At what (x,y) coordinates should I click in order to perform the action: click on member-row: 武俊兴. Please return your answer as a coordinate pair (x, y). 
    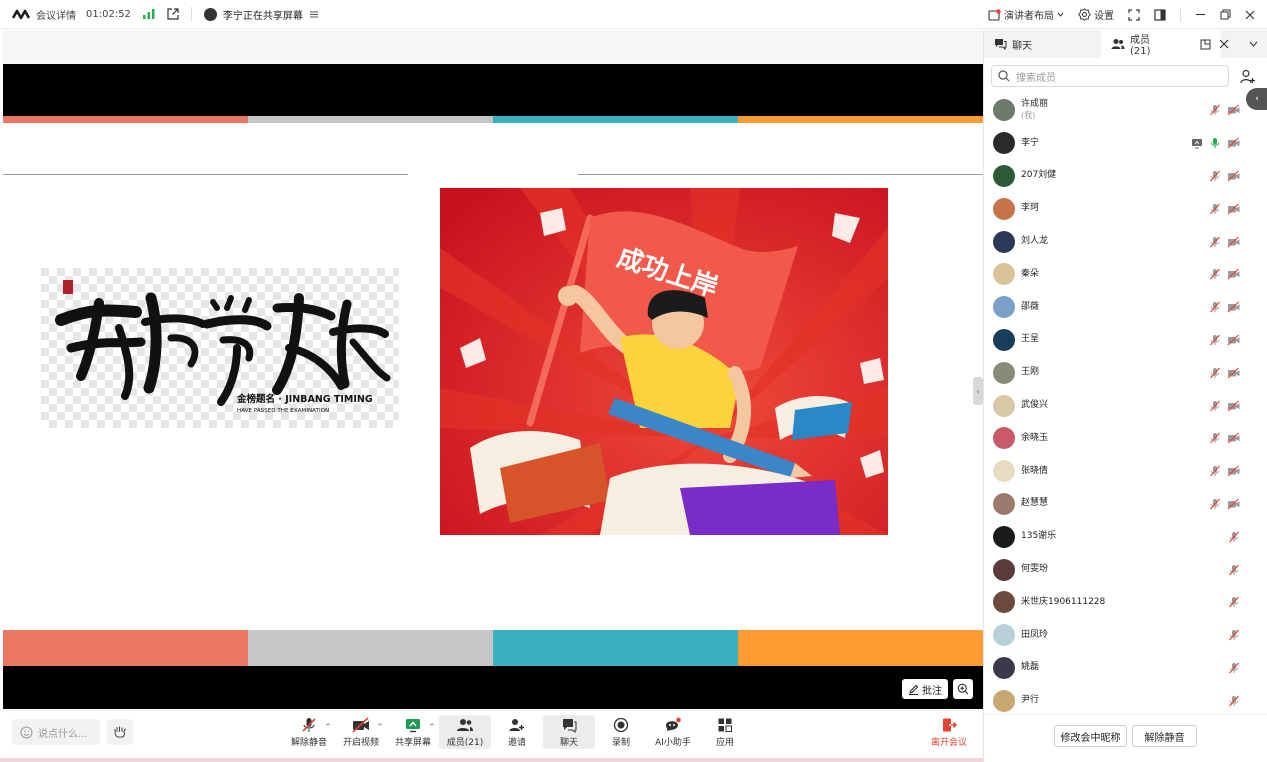
    Looking at the image, I should click on (1119, 405).